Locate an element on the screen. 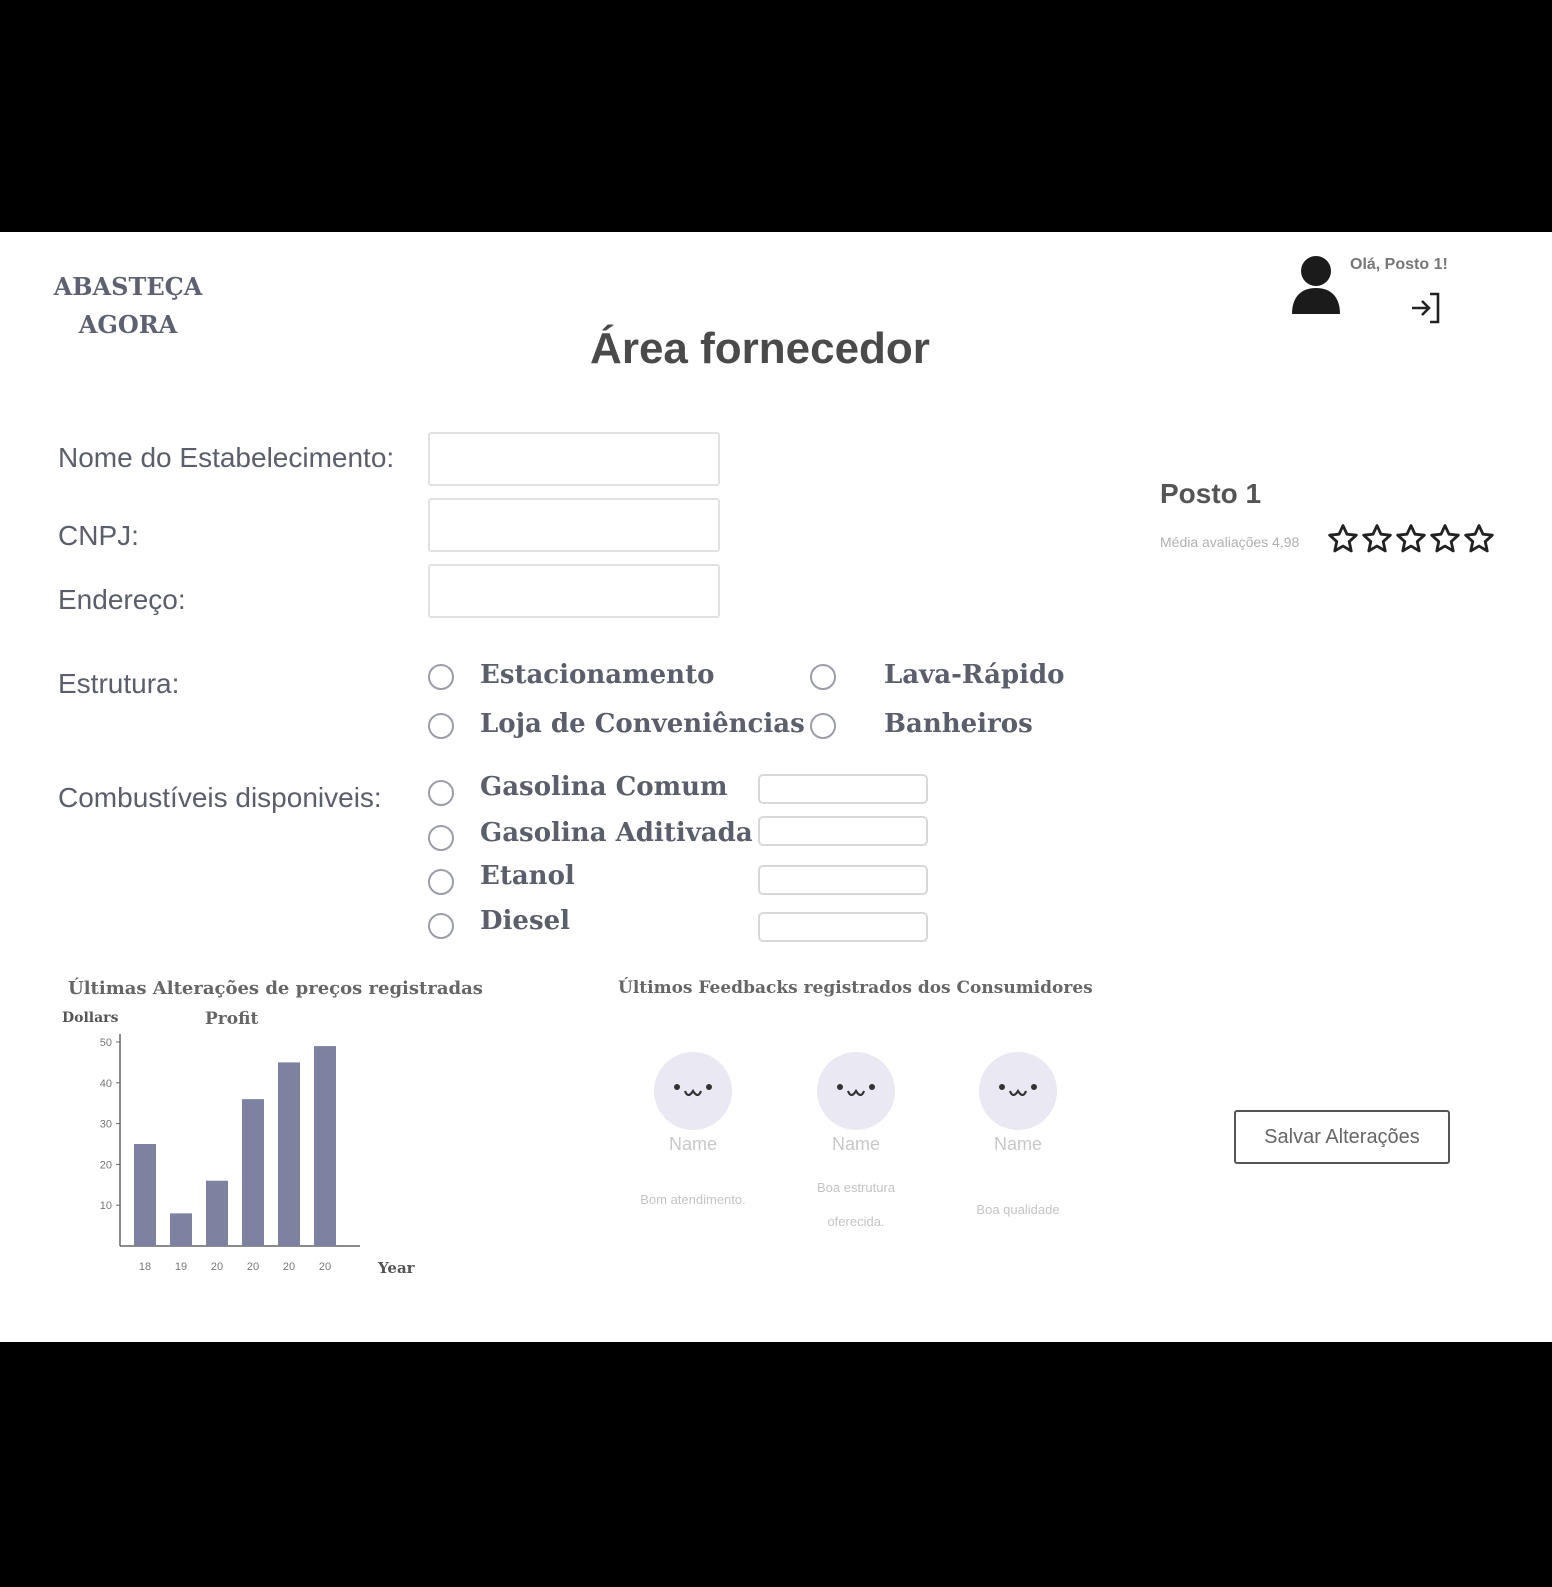  logout-icon is located at coordinates (1426, 308).